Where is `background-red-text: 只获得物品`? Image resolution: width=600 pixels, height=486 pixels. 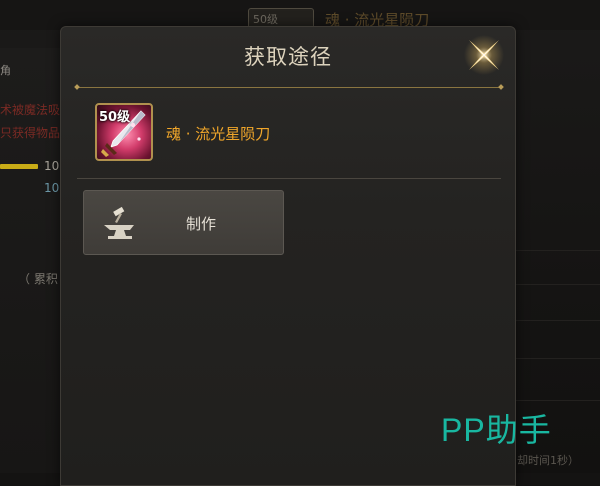 background-red-text: 只获得物品 is located at coordinates (30, 133).